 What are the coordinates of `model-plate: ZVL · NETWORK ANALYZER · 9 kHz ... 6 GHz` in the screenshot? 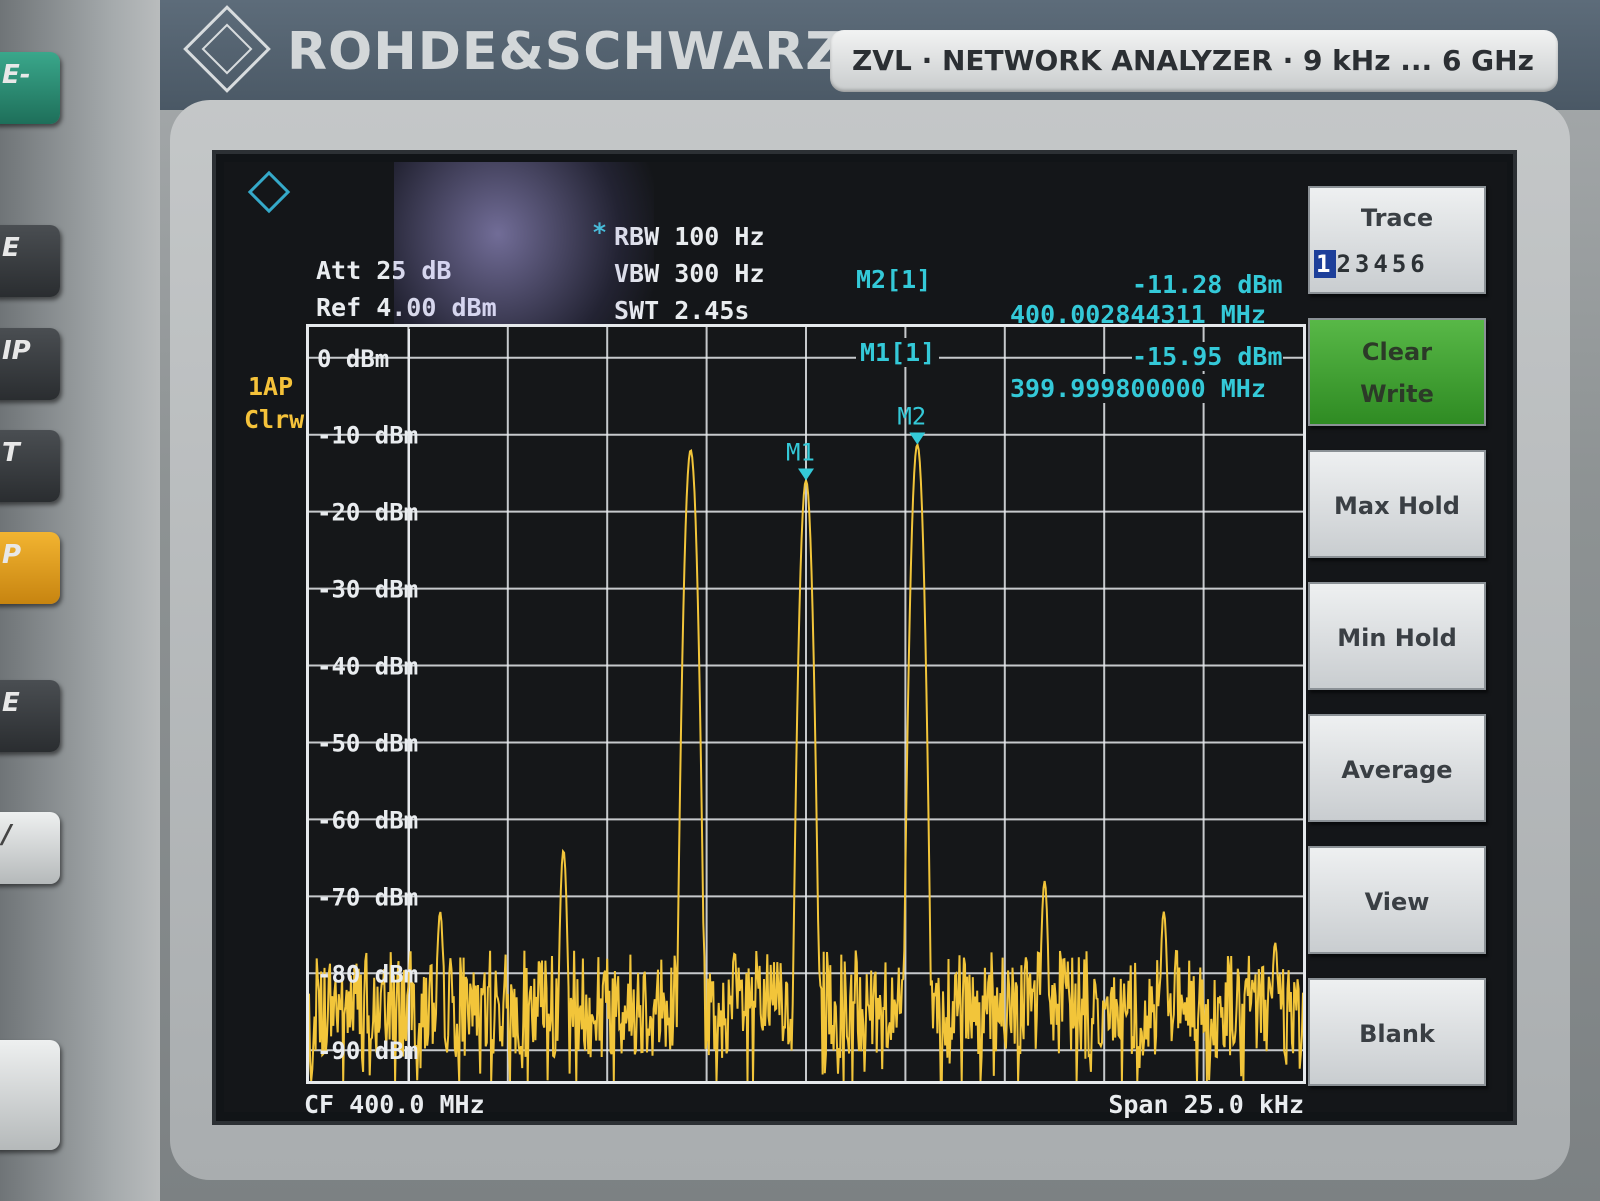 It's located at (1194, 61).